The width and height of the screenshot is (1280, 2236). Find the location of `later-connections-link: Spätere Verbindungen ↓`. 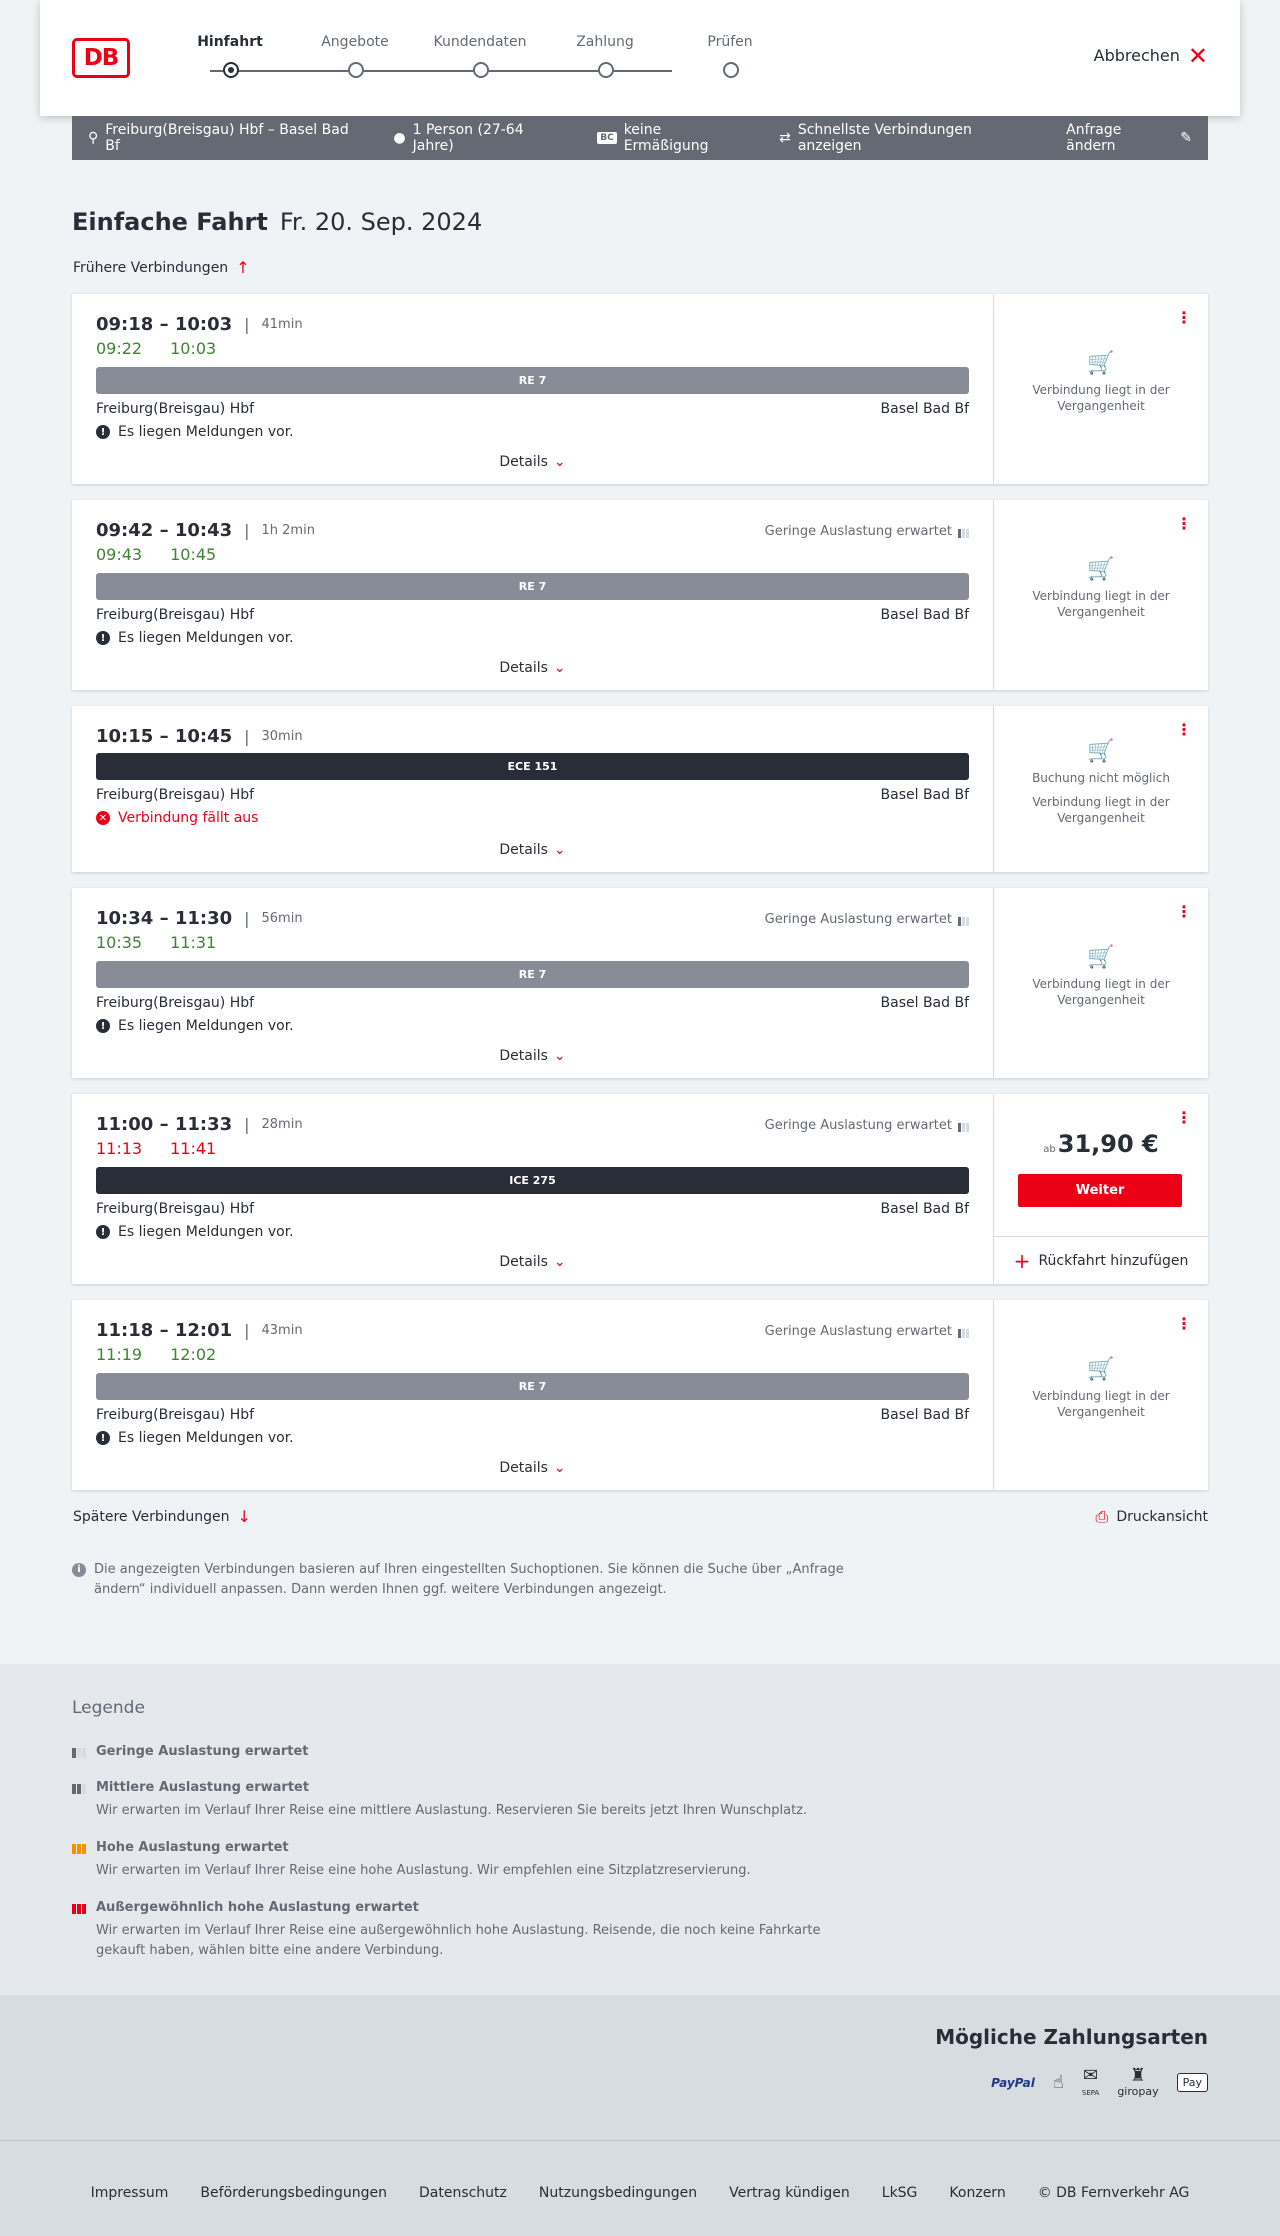

later-connections-link: Spätere Verbindungen ↓ is located at coordinates (162, 1516).